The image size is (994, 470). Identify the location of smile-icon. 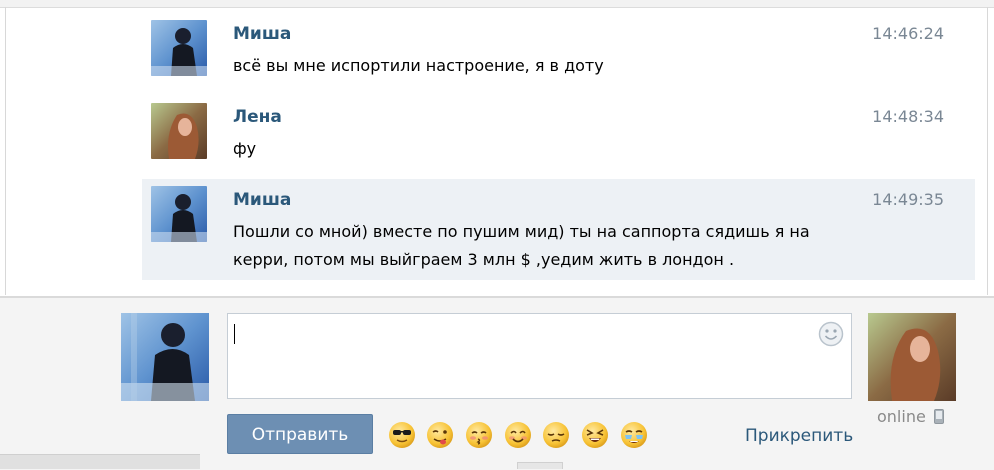
(831, 334).